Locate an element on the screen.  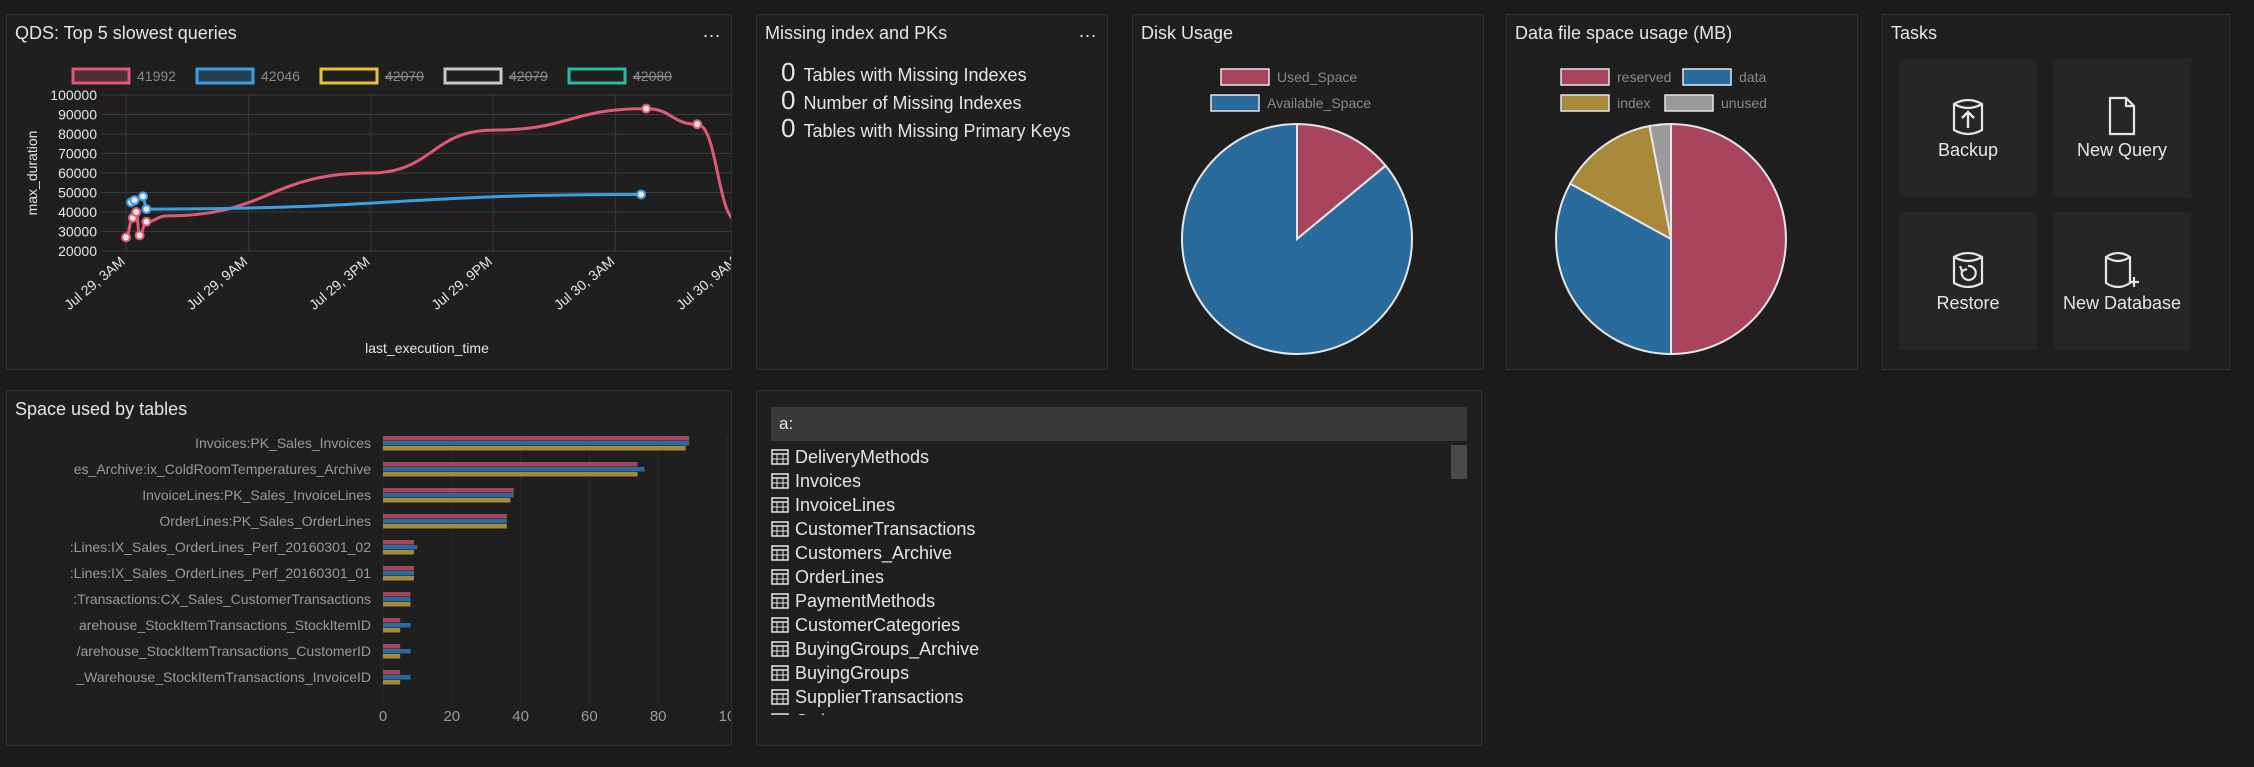
backup-icon is located at coordinates (1968, 116).